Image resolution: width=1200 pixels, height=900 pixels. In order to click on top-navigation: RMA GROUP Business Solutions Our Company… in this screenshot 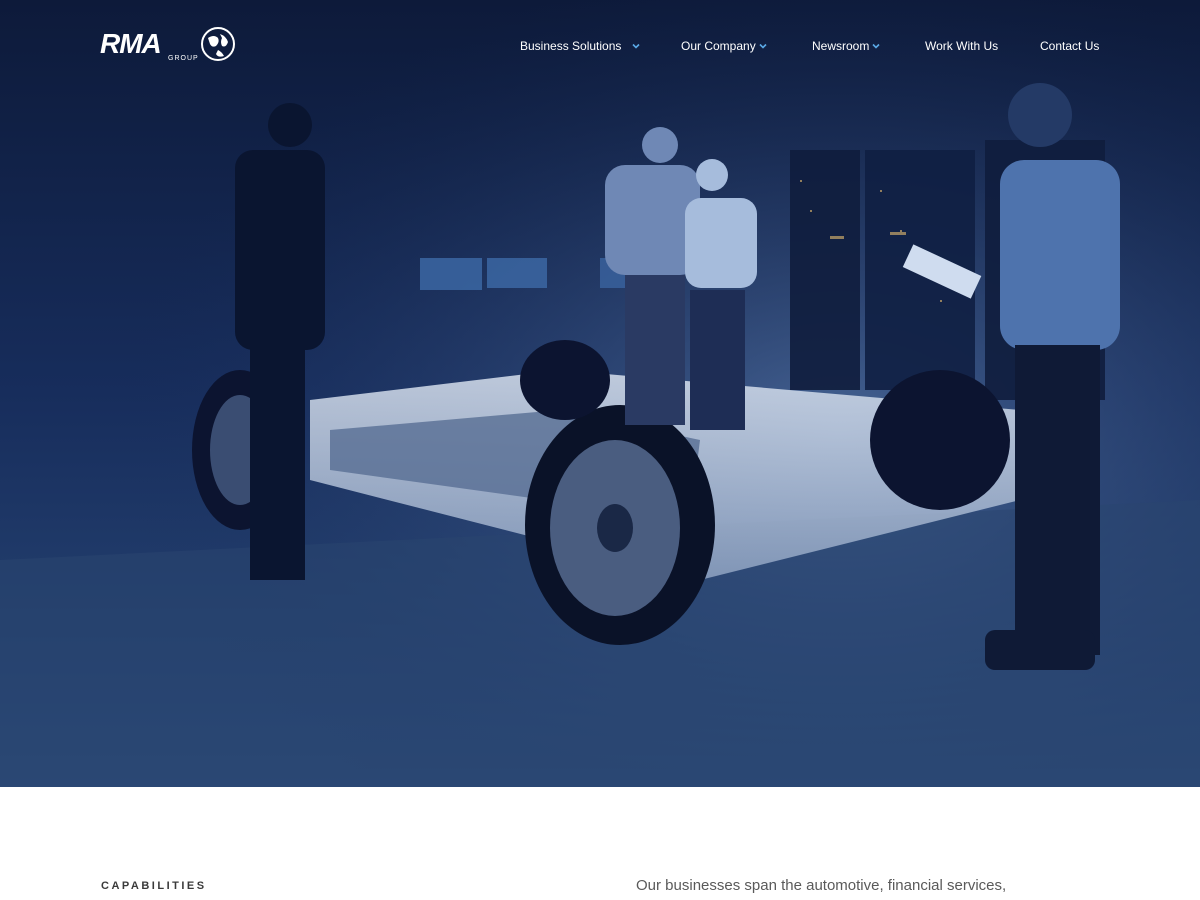, I will do `click(600, 45)`.